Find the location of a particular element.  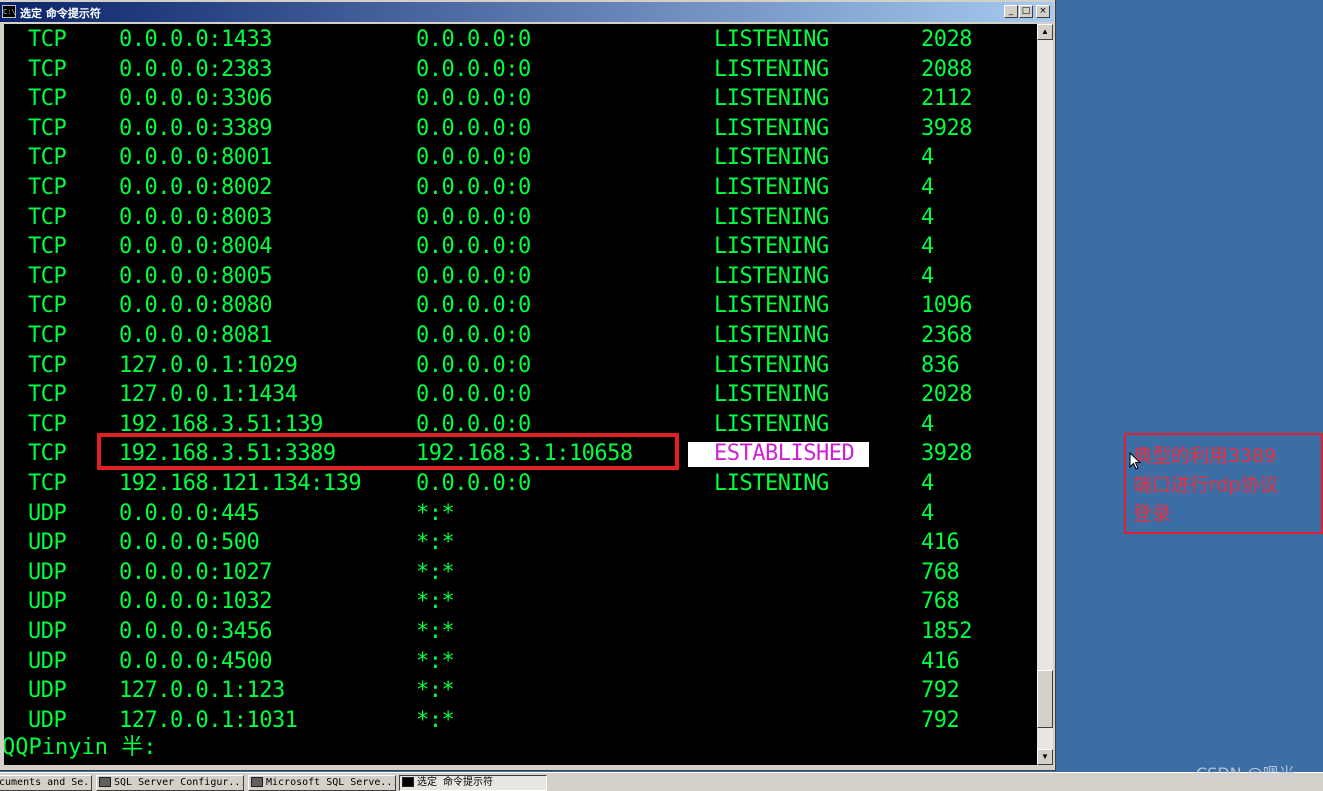

netstat-row: TCP 0.0.0.0:3389 0.0.0.0:0 LISTENING 3928 is located at coordinates (520, 128).